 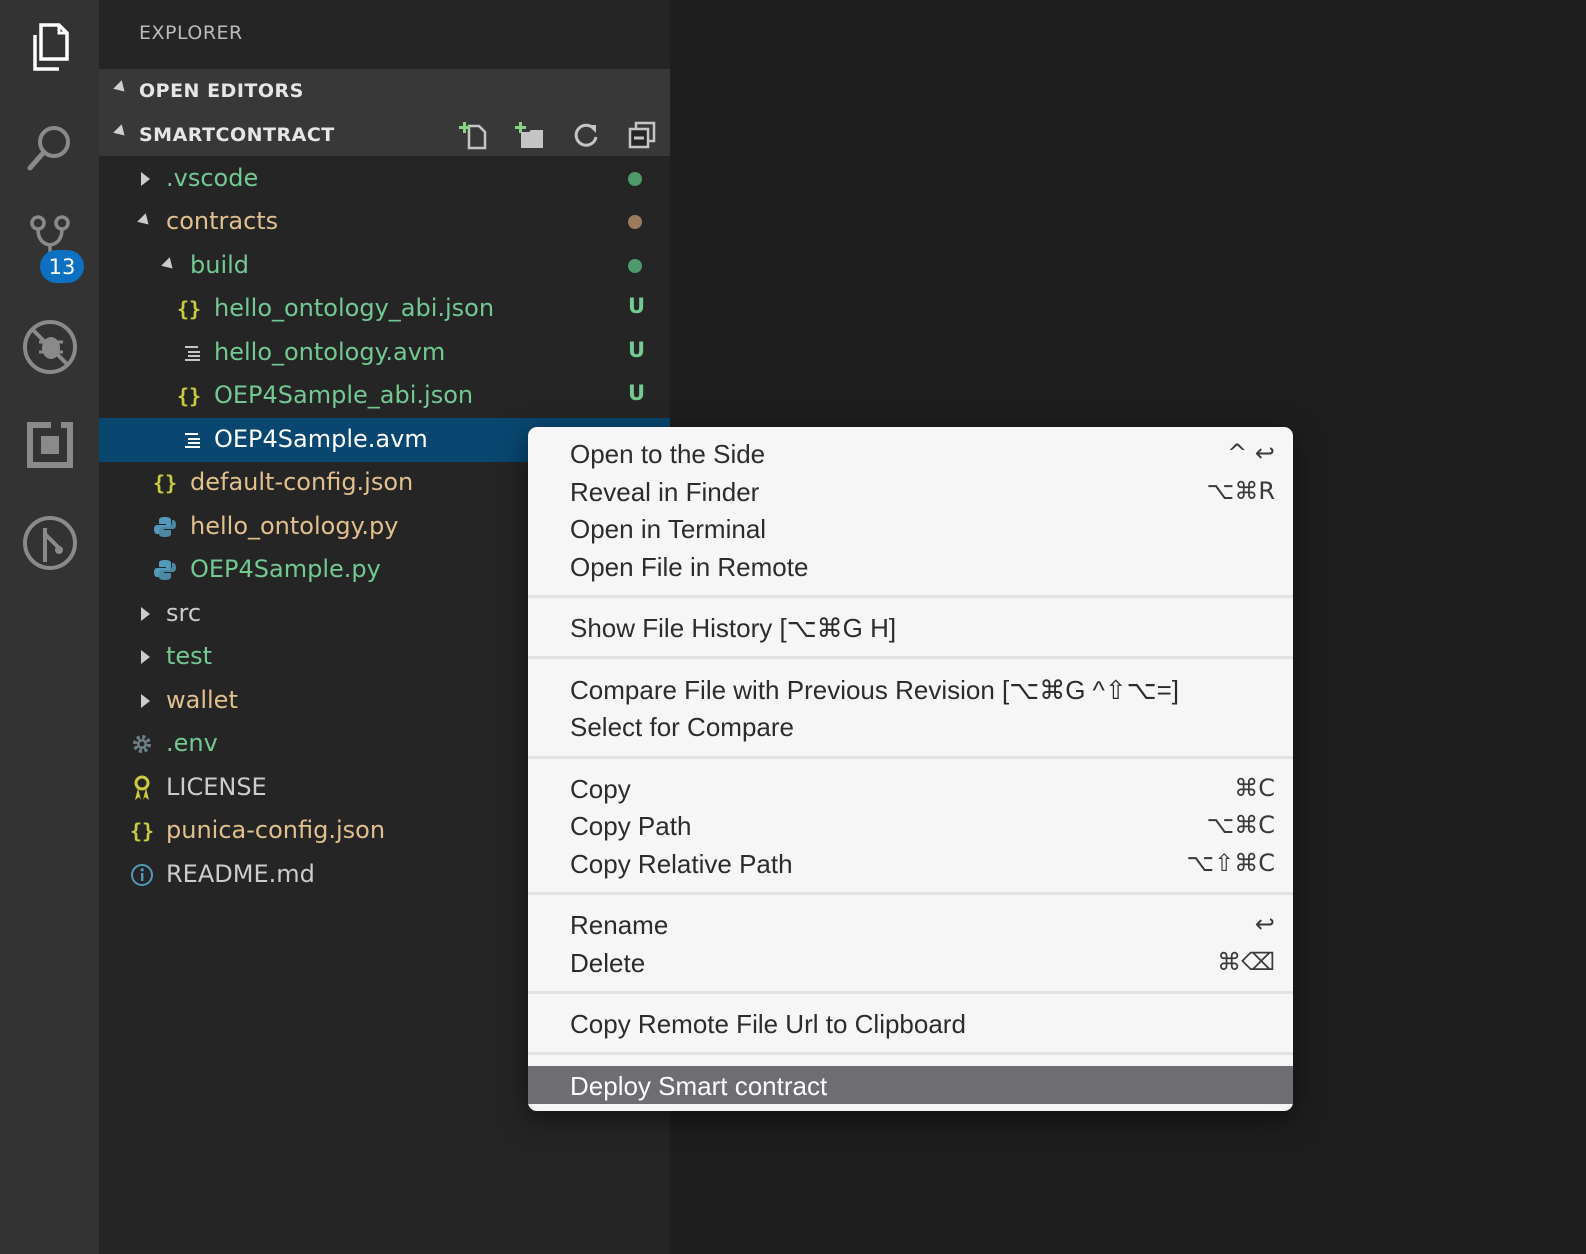 What do you see at coordinates (384, 266) in the screenshot?
I see `tree-folder-build: build` at bounding box center [384, 266].